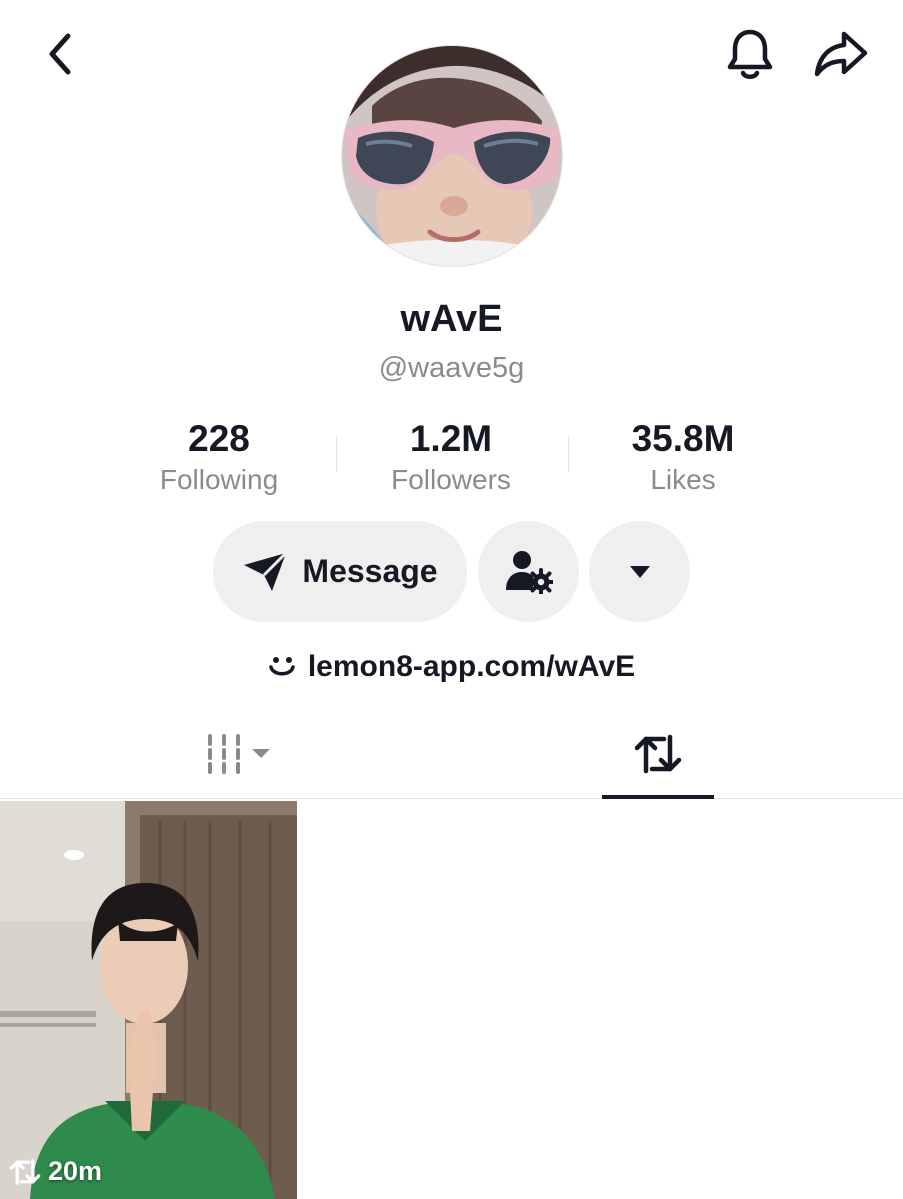 The image size is (903, 1199). Describe the element at coordinates (683, 438) in the screenshot. I see `likes-count: 35.8M` at that location.